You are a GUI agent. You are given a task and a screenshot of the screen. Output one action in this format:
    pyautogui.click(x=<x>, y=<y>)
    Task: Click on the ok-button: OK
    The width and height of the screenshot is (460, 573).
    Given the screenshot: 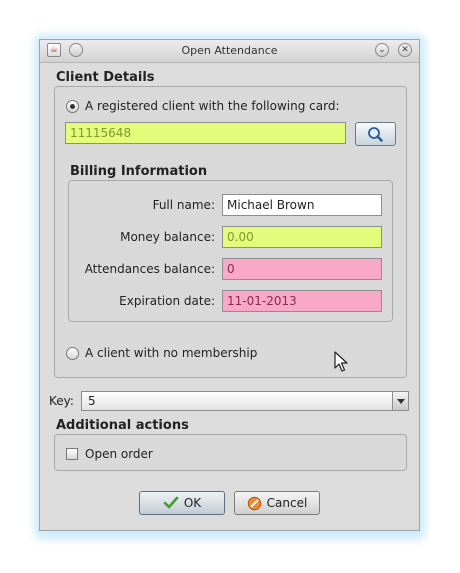 What is the action you would take?
    pyautogui.click(x=182, y=503)
    